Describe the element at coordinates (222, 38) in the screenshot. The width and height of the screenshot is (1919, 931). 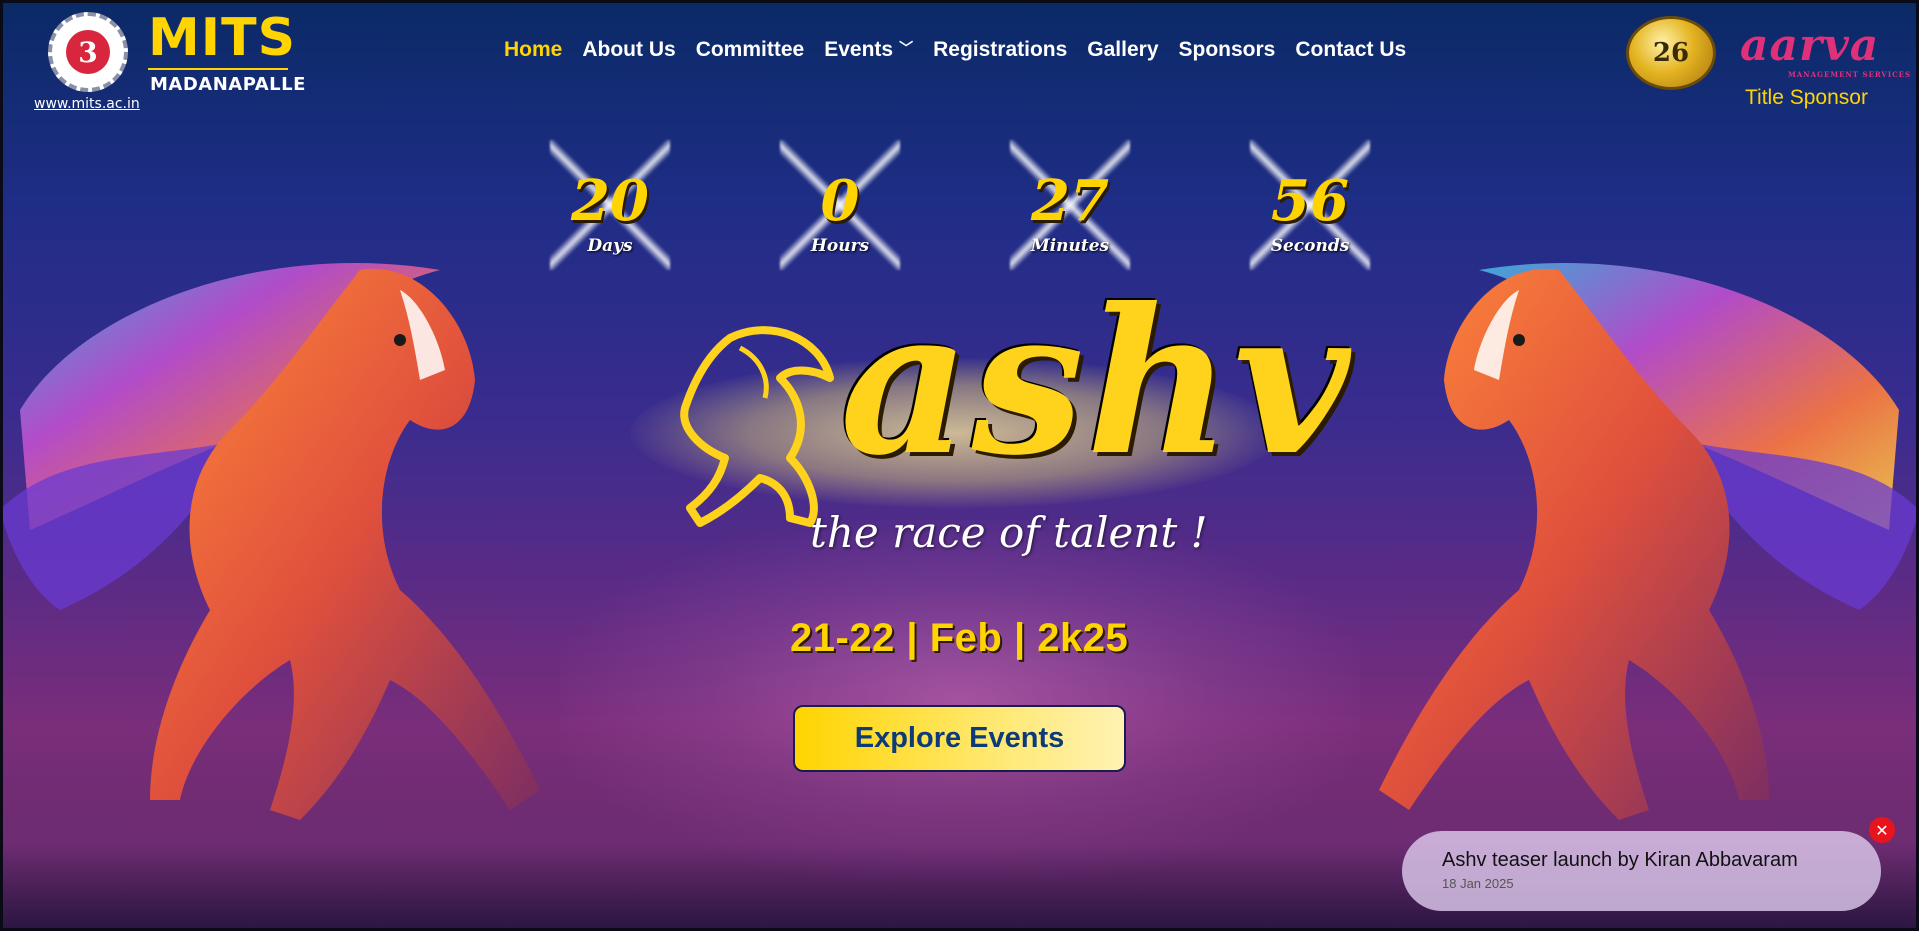
I see `brand-name: MITS` at that location.